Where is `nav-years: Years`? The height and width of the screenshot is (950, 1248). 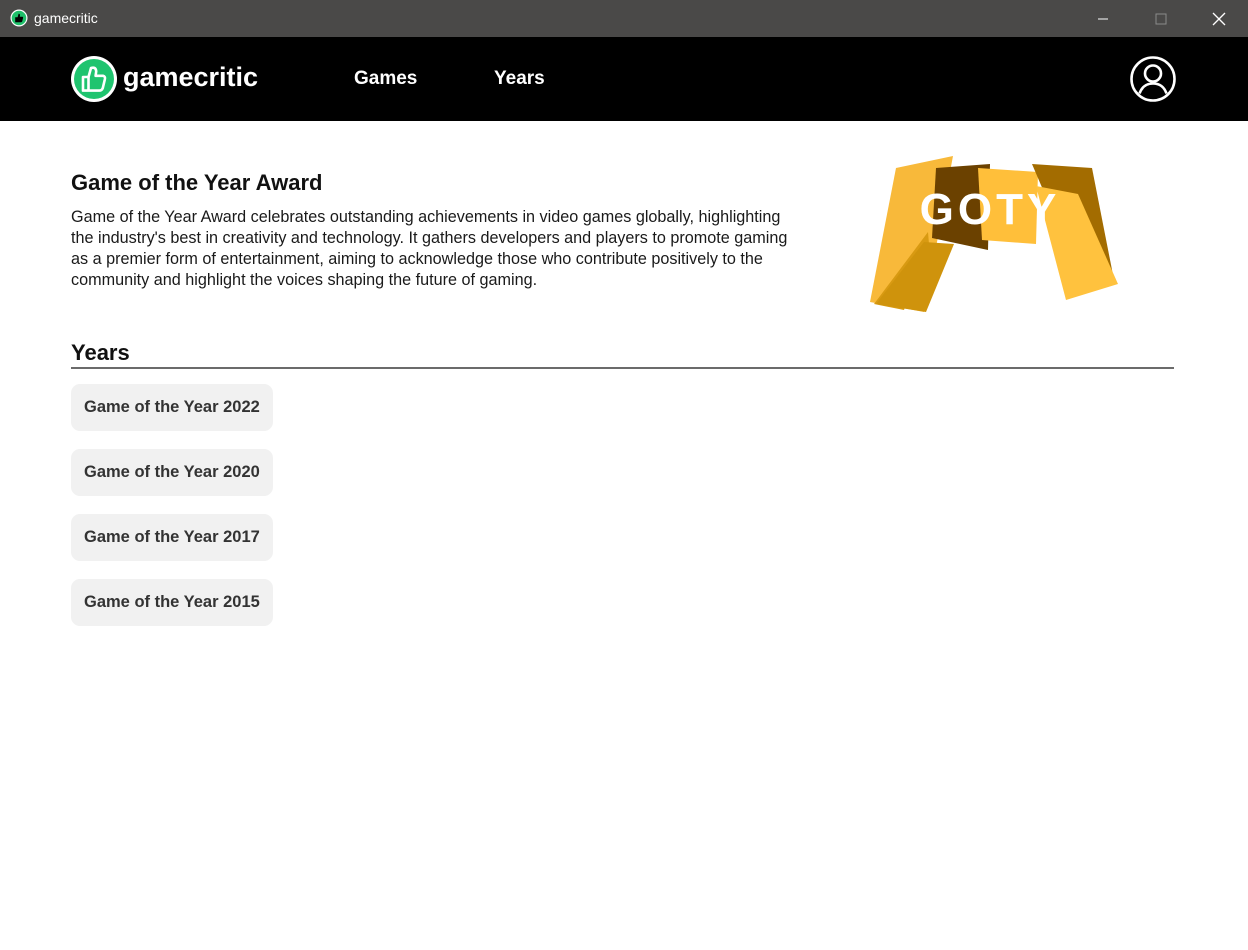 nav-years: Years is located at coordinates (519, 79).